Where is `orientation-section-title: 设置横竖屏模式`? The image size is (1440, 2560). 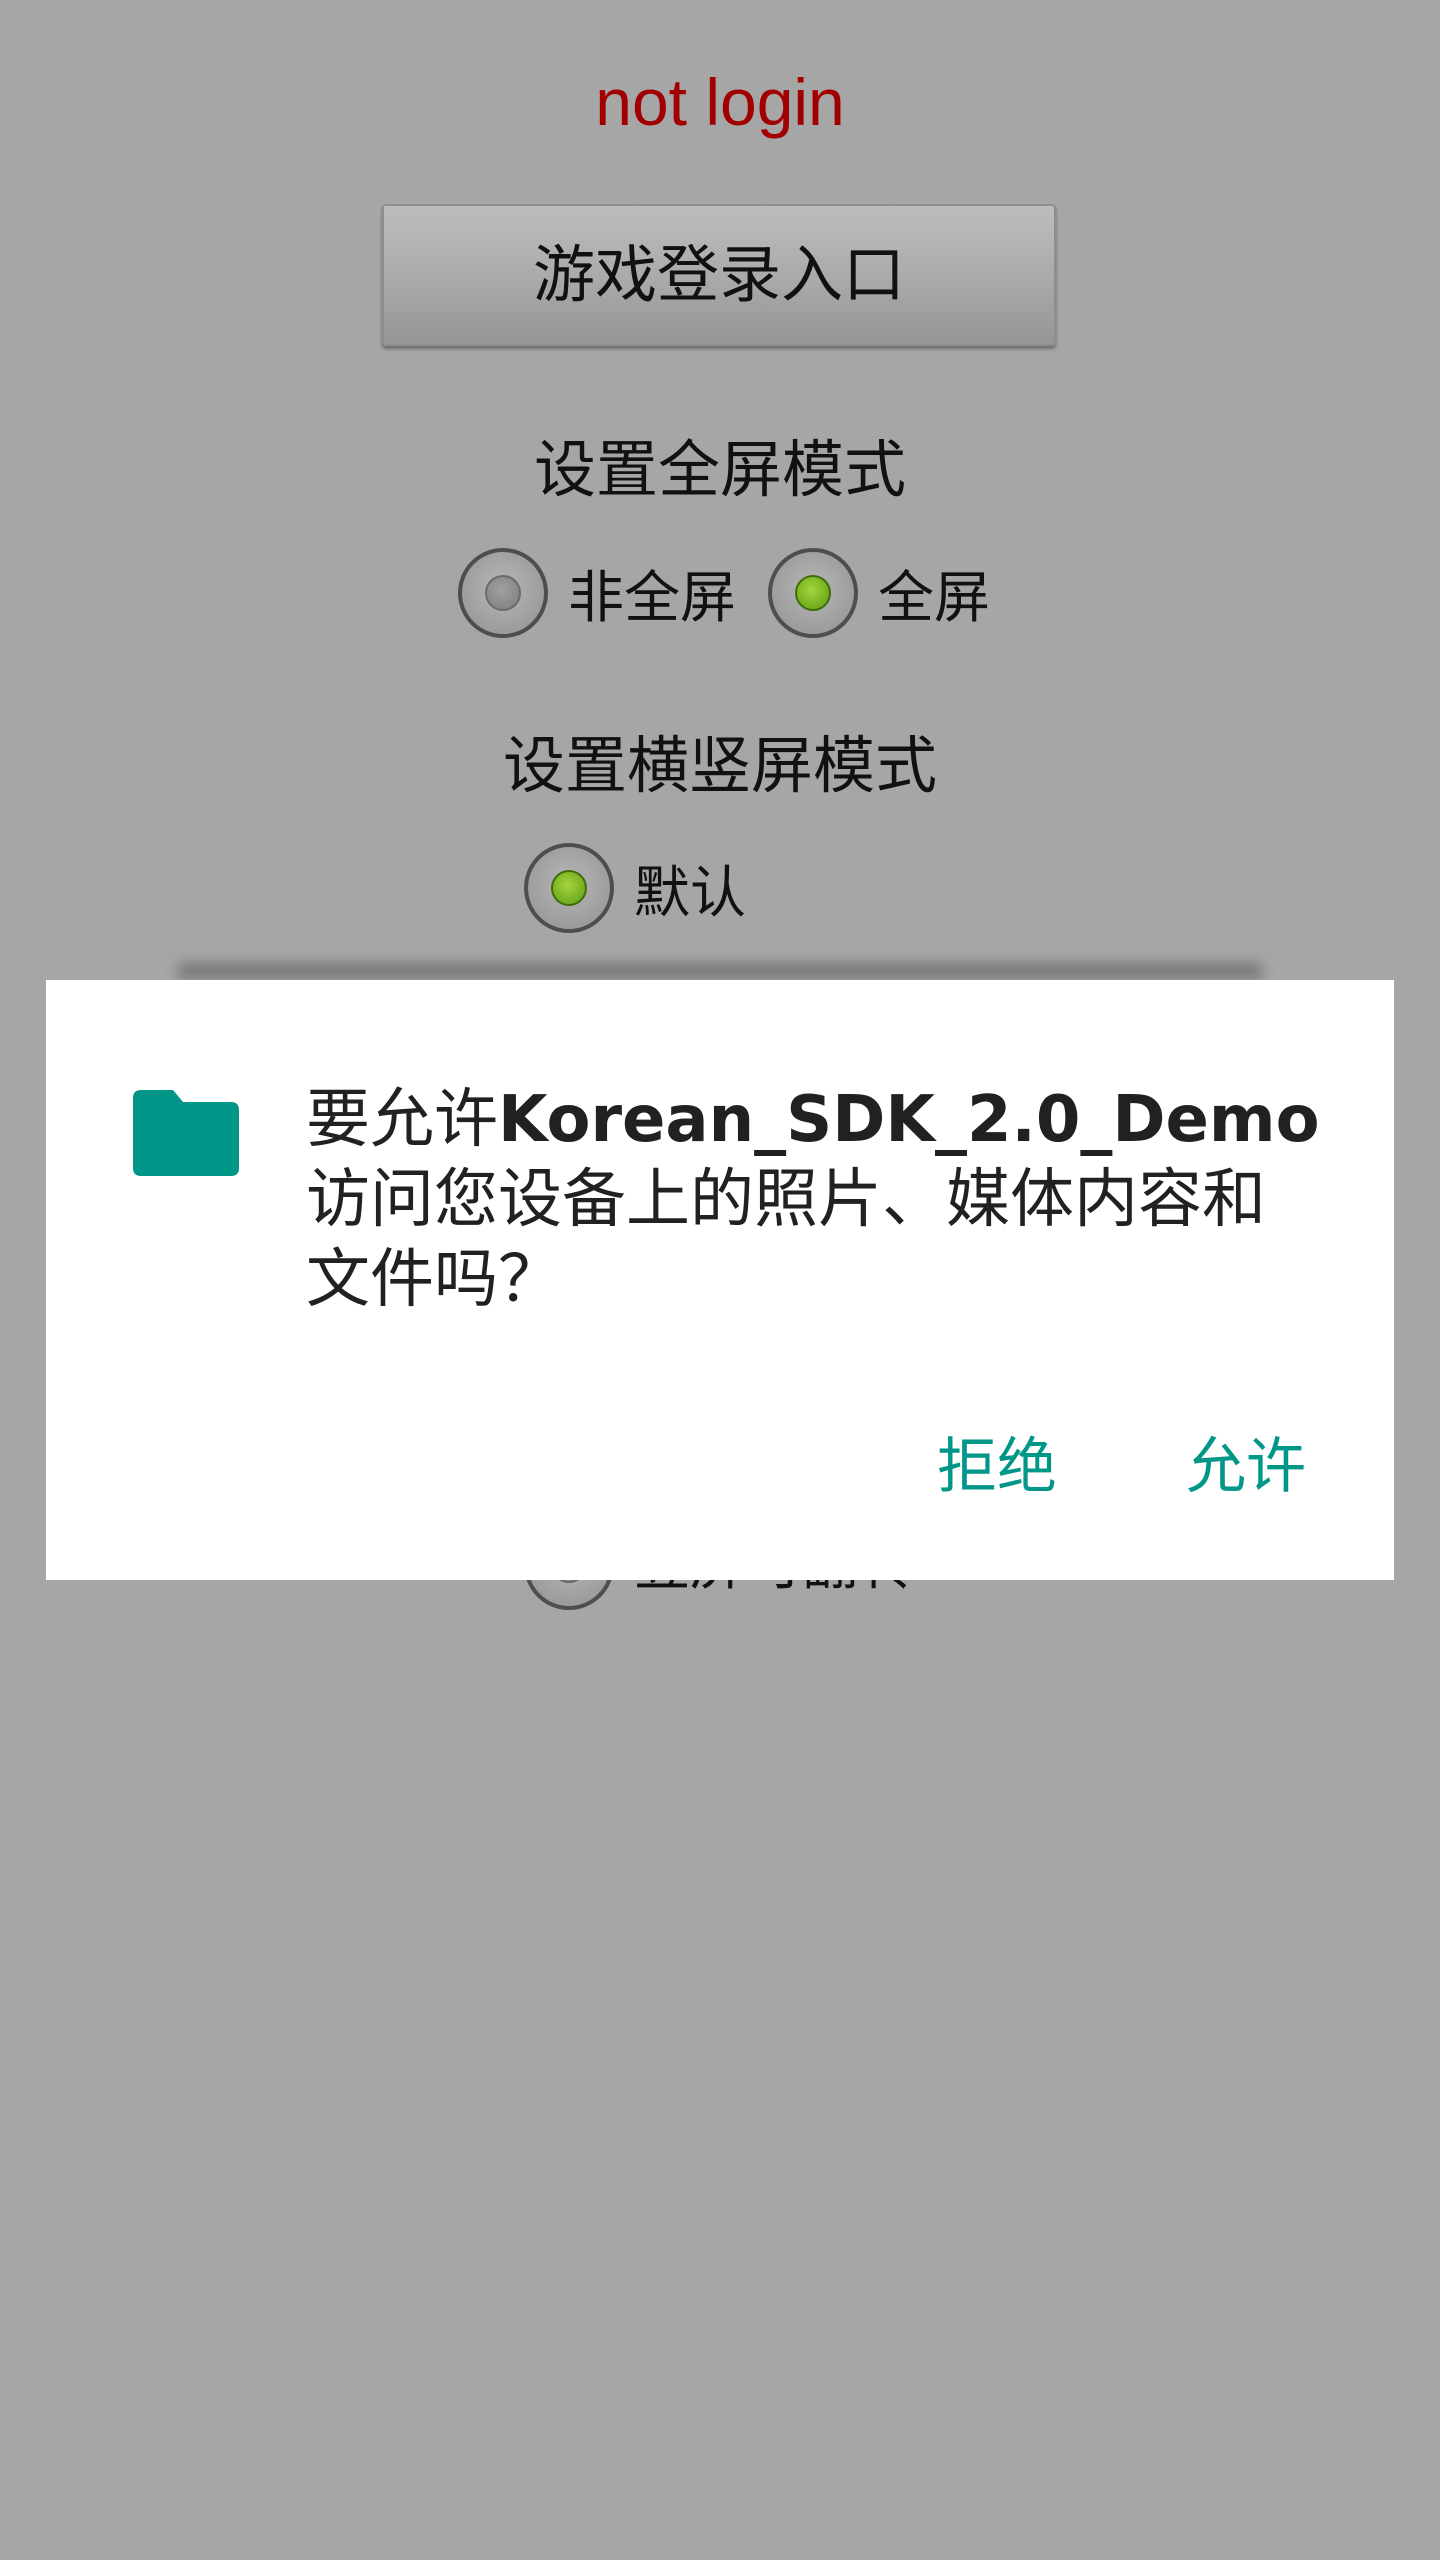 orientation-section-title: 设置横竖屏模式 is located at coordinates (719, 765).